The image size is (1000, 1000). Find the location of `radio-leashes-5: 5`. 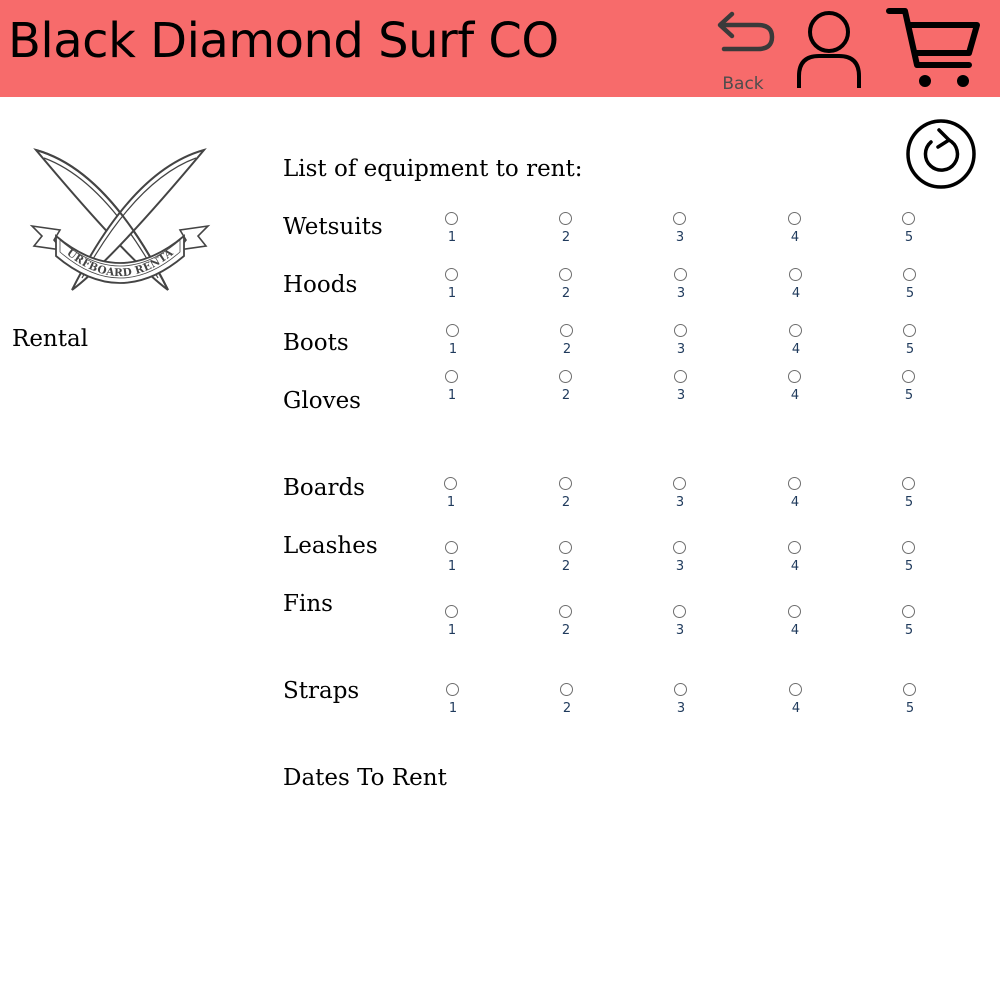

radio-leashes-5: 5 is located at coordinates (909, 561).